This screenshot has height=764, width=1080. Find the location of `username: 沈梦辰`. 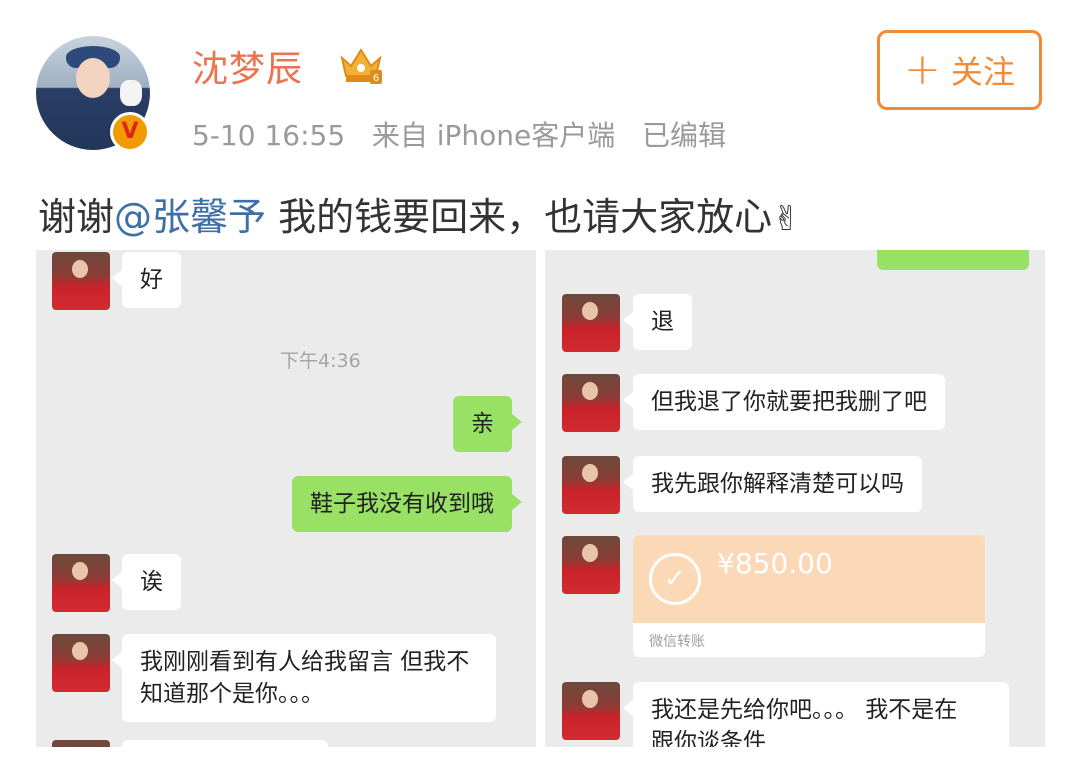

username: 沈梦辰 is located at coordinates (247, 66).